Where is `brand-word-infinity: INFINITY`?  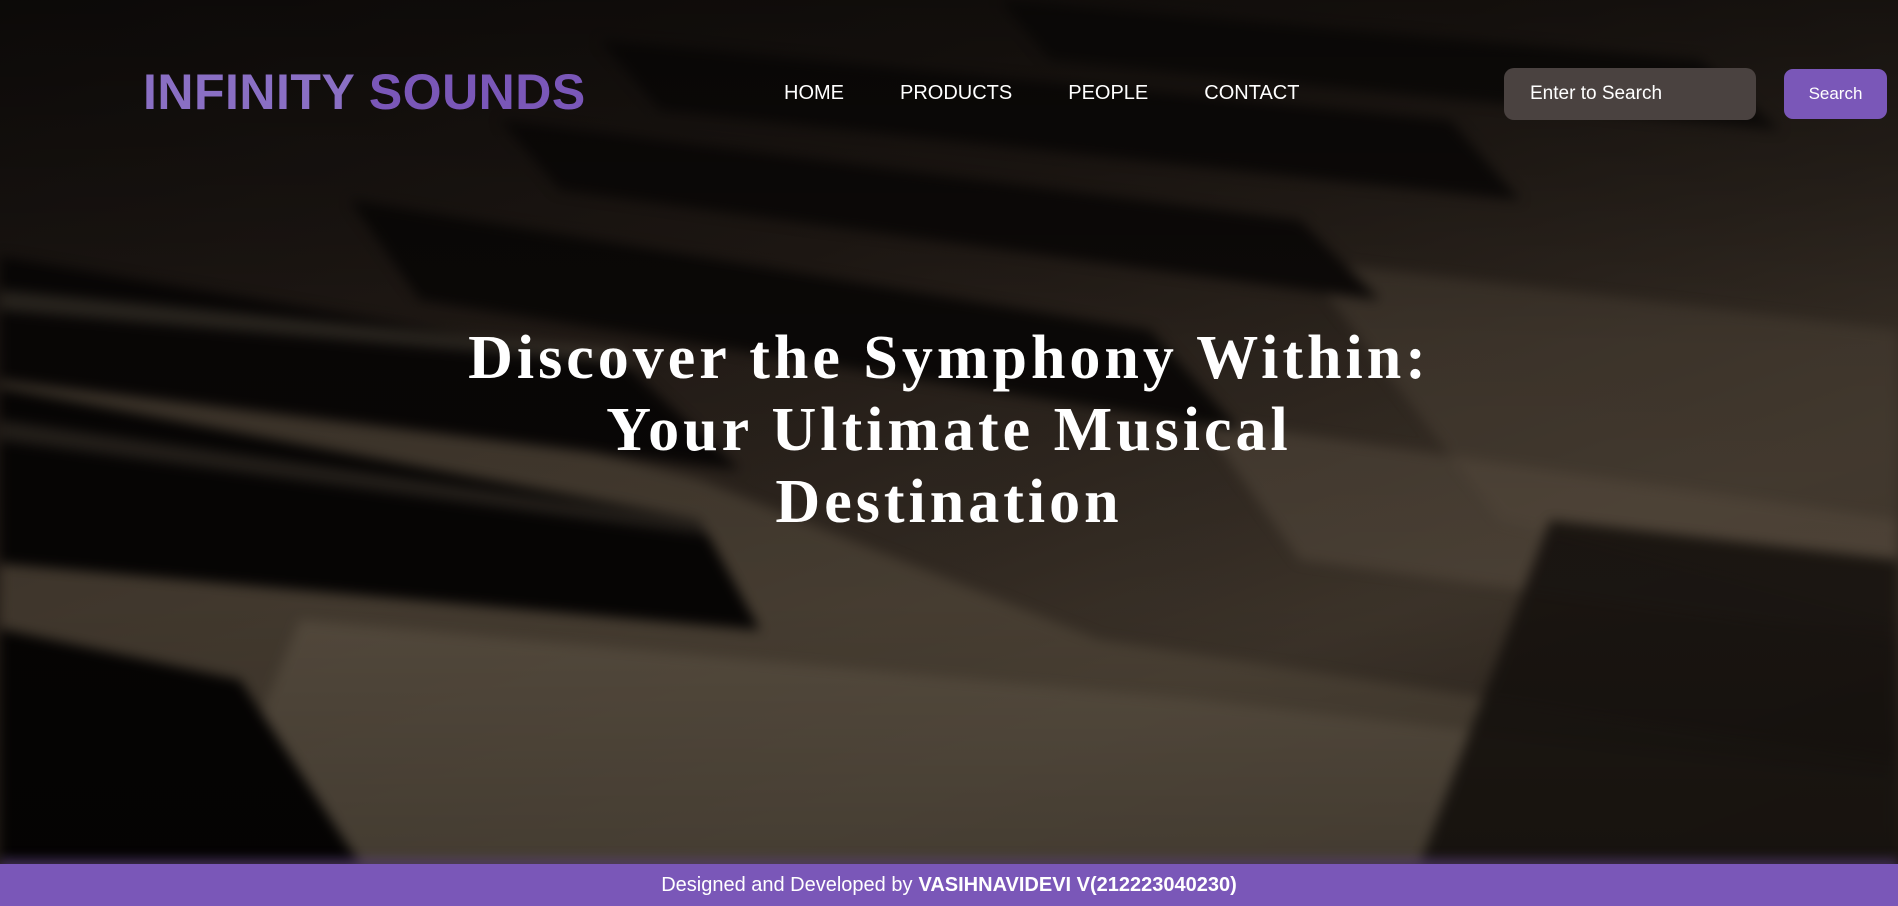
brand-word-infinity: INFINITY is located at coordinates (249, 92).